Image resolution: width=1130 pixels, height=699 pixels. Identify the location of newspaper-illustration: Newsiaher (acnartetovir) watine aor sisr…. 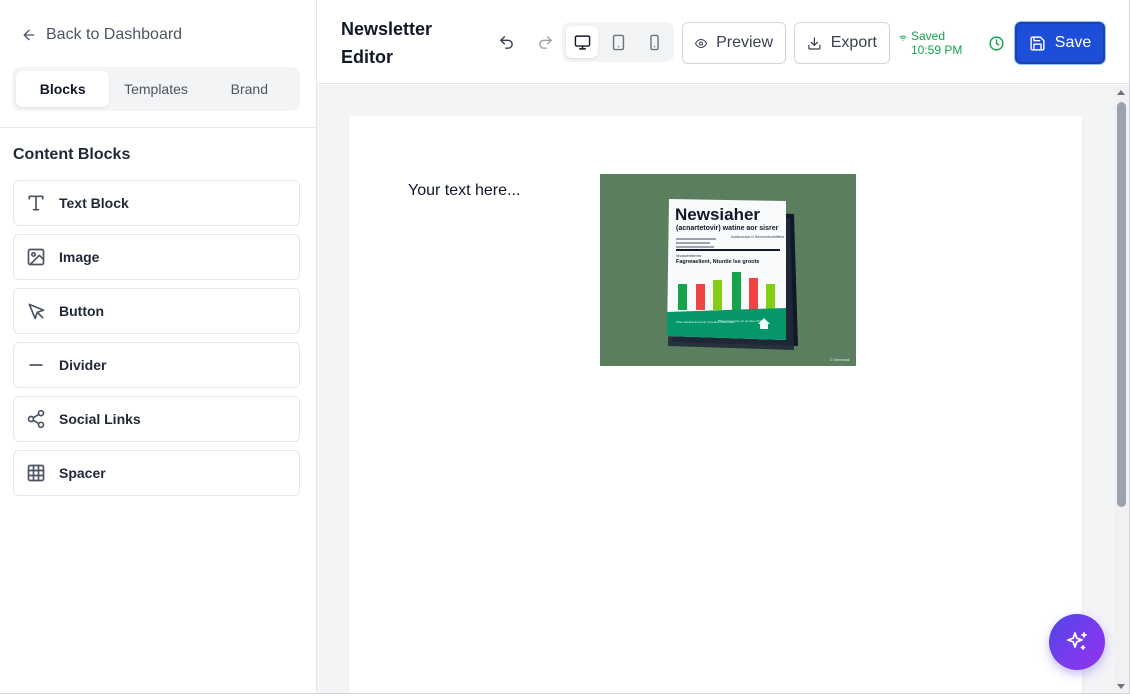
(728, 270).